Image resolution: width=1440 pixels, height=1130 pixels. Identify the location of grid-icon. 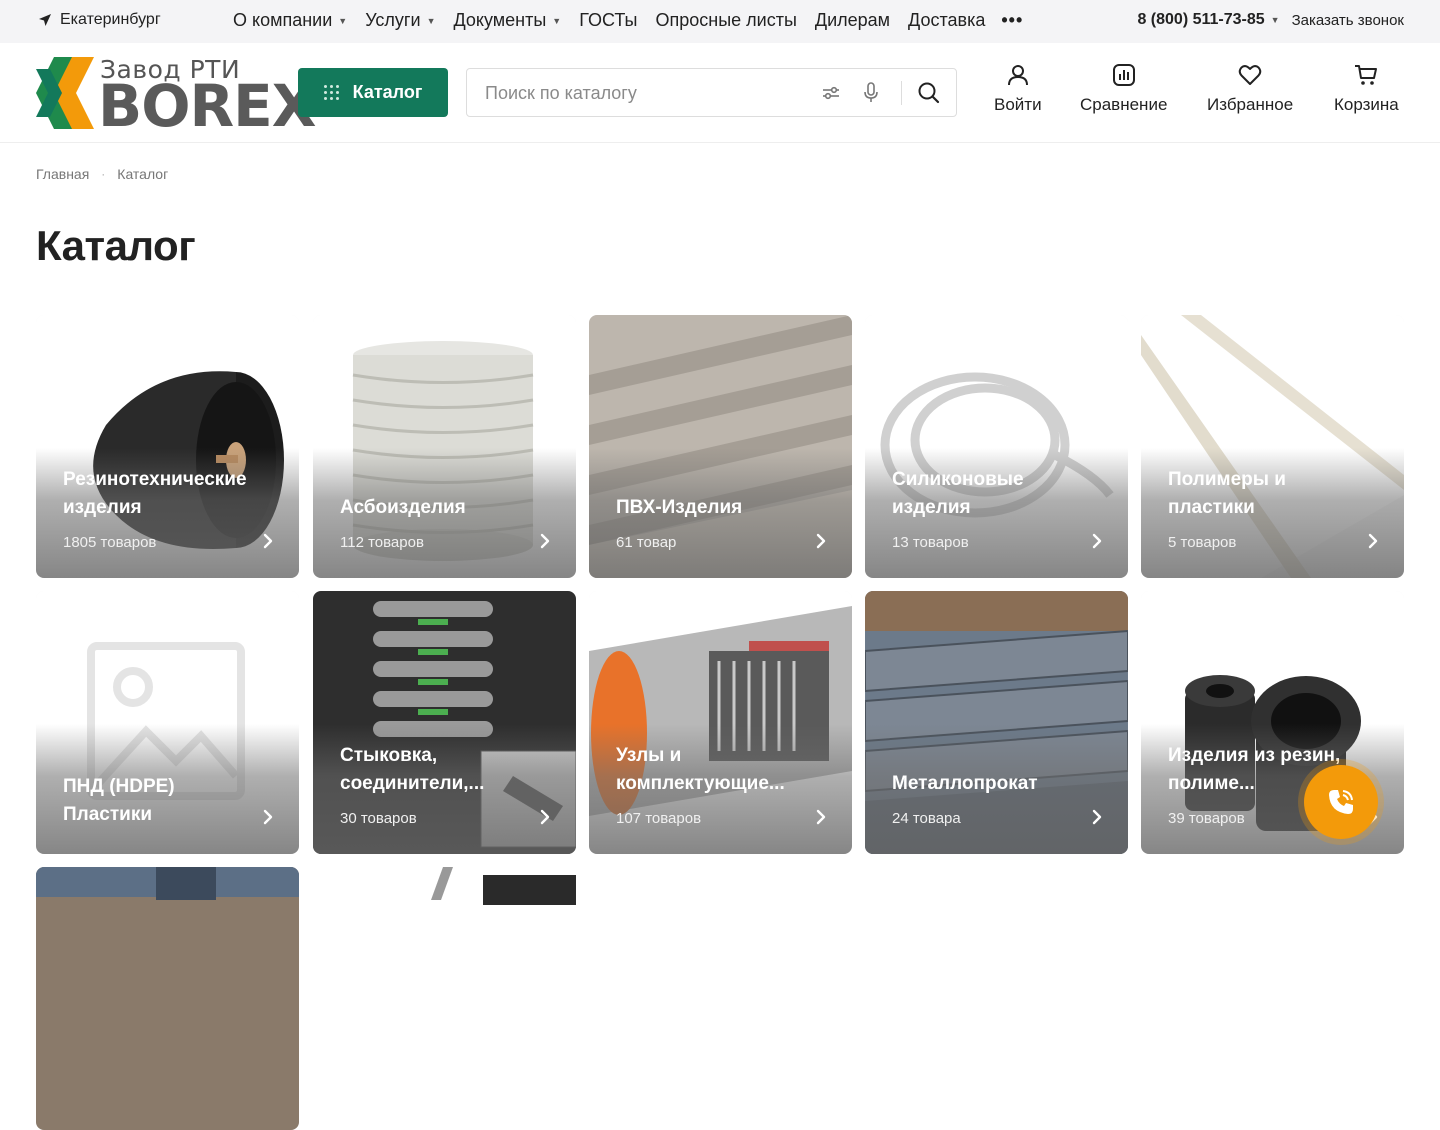
(331, 92).